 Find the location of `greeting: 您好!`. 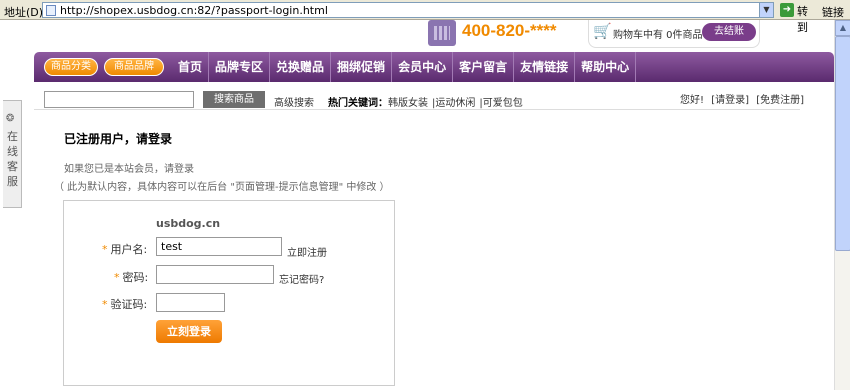

greeting: 您好! is located at coordinates (692, 100).